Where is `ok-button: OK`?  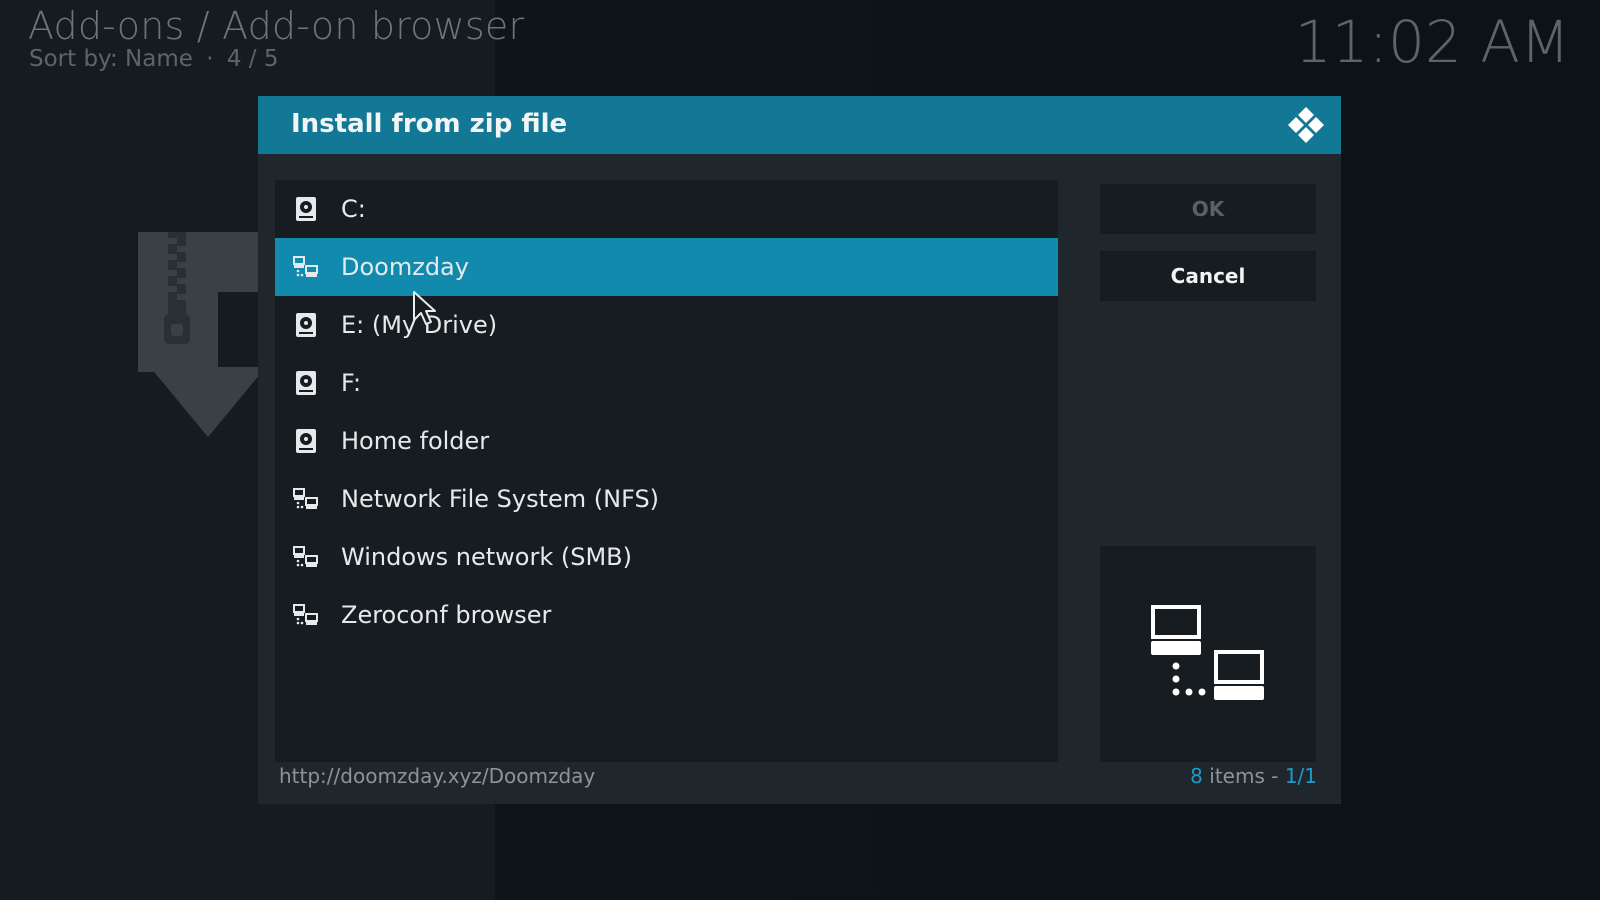
ok-button: OK is located at coordinates (1208, 209).